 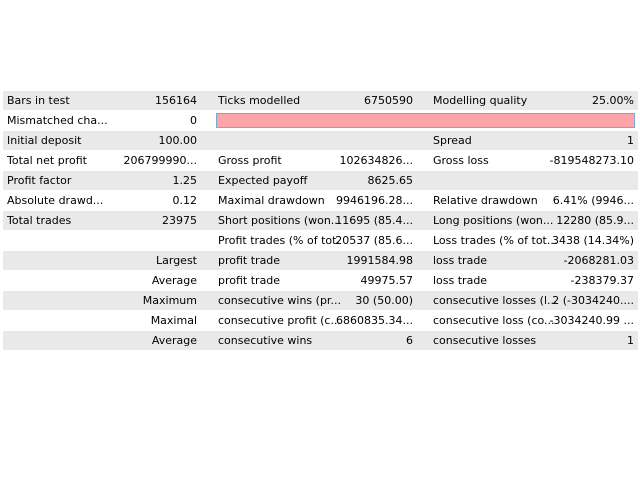 What do you see at coordinates (250, 160) in the screenshot?
I see `label-gross-profit: Gross profit` at bounding box center [250, 160].